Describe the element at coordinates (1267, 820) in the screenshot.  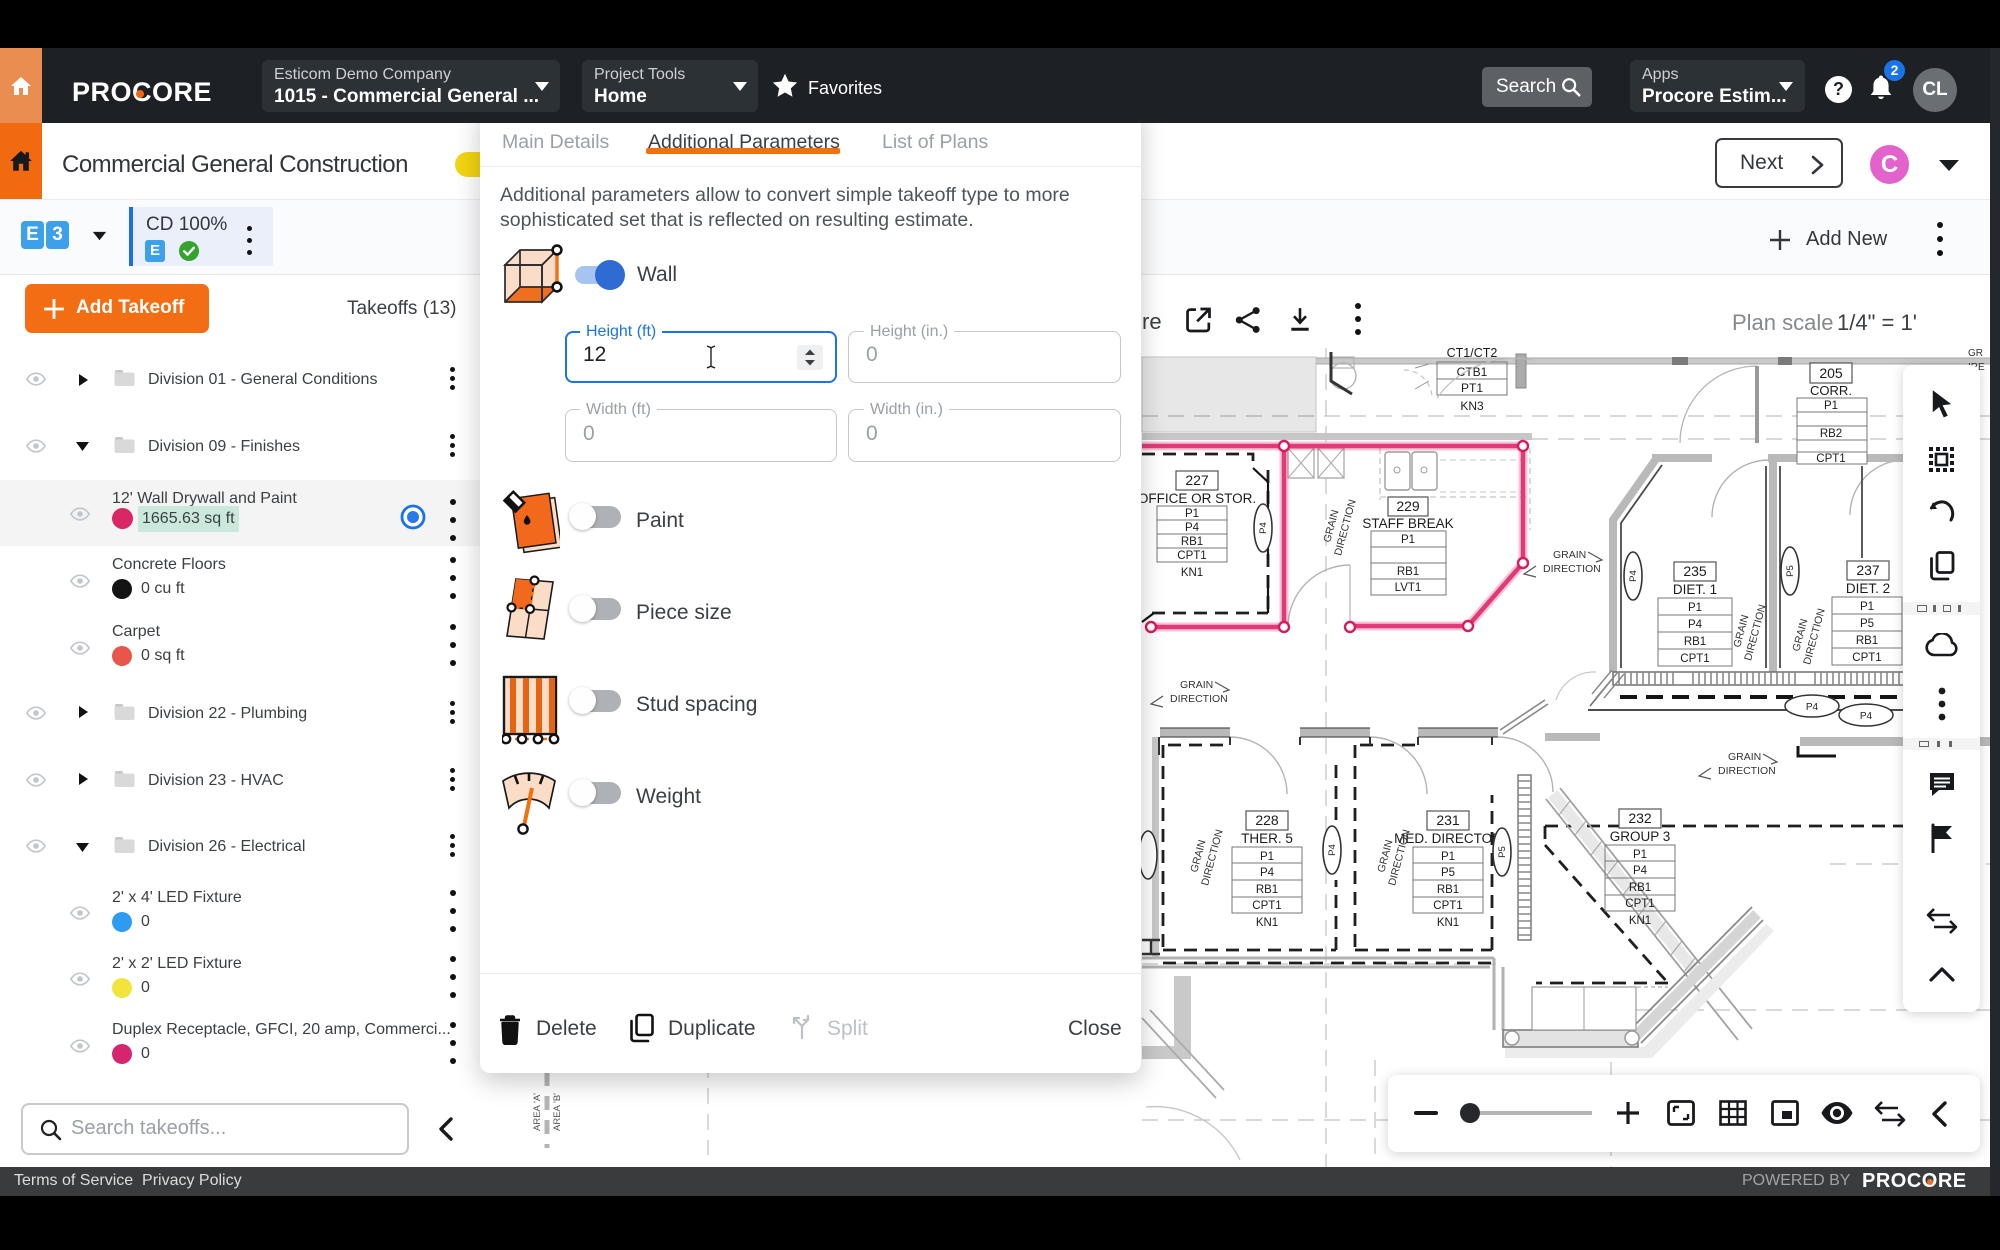
I see `svg-text: 228` at that location.